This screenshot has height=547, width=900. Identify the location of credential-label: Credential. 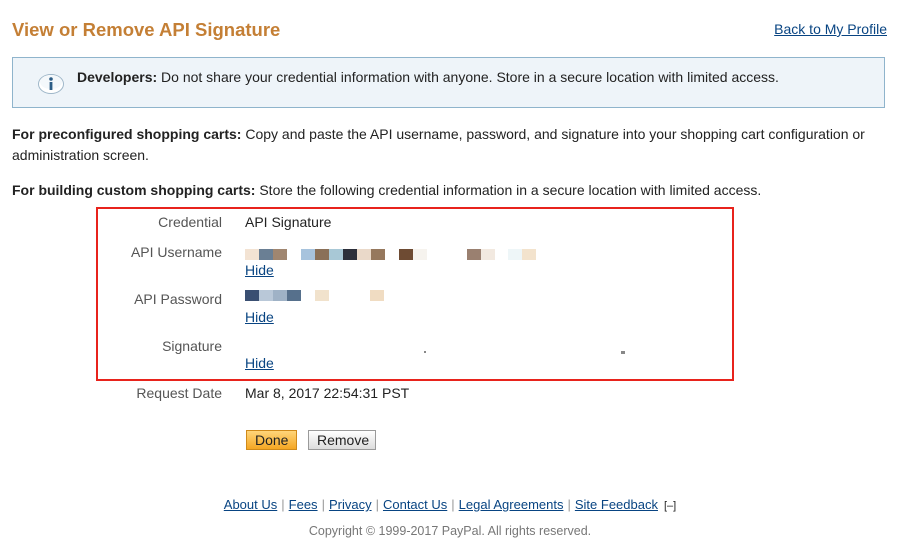
(190, 222).